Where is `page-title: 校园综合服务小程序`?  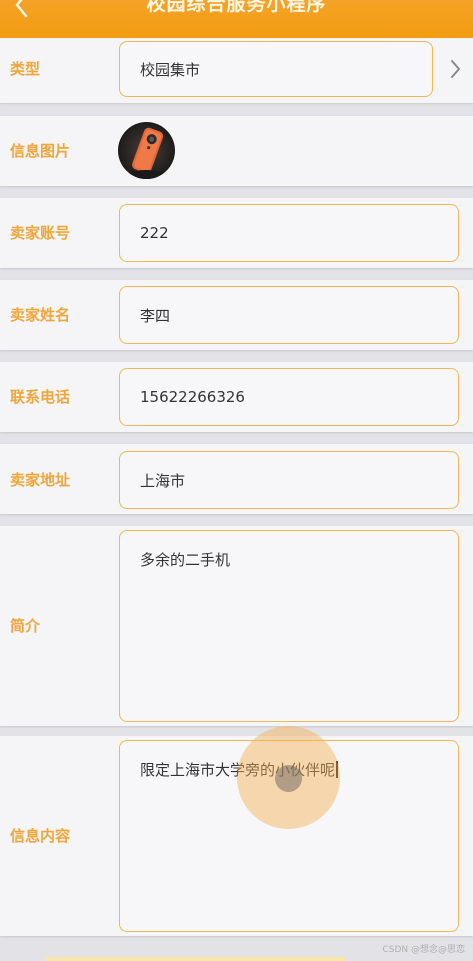 page-title: 校园综合服务小程序 is located at coordinates (236, 7).